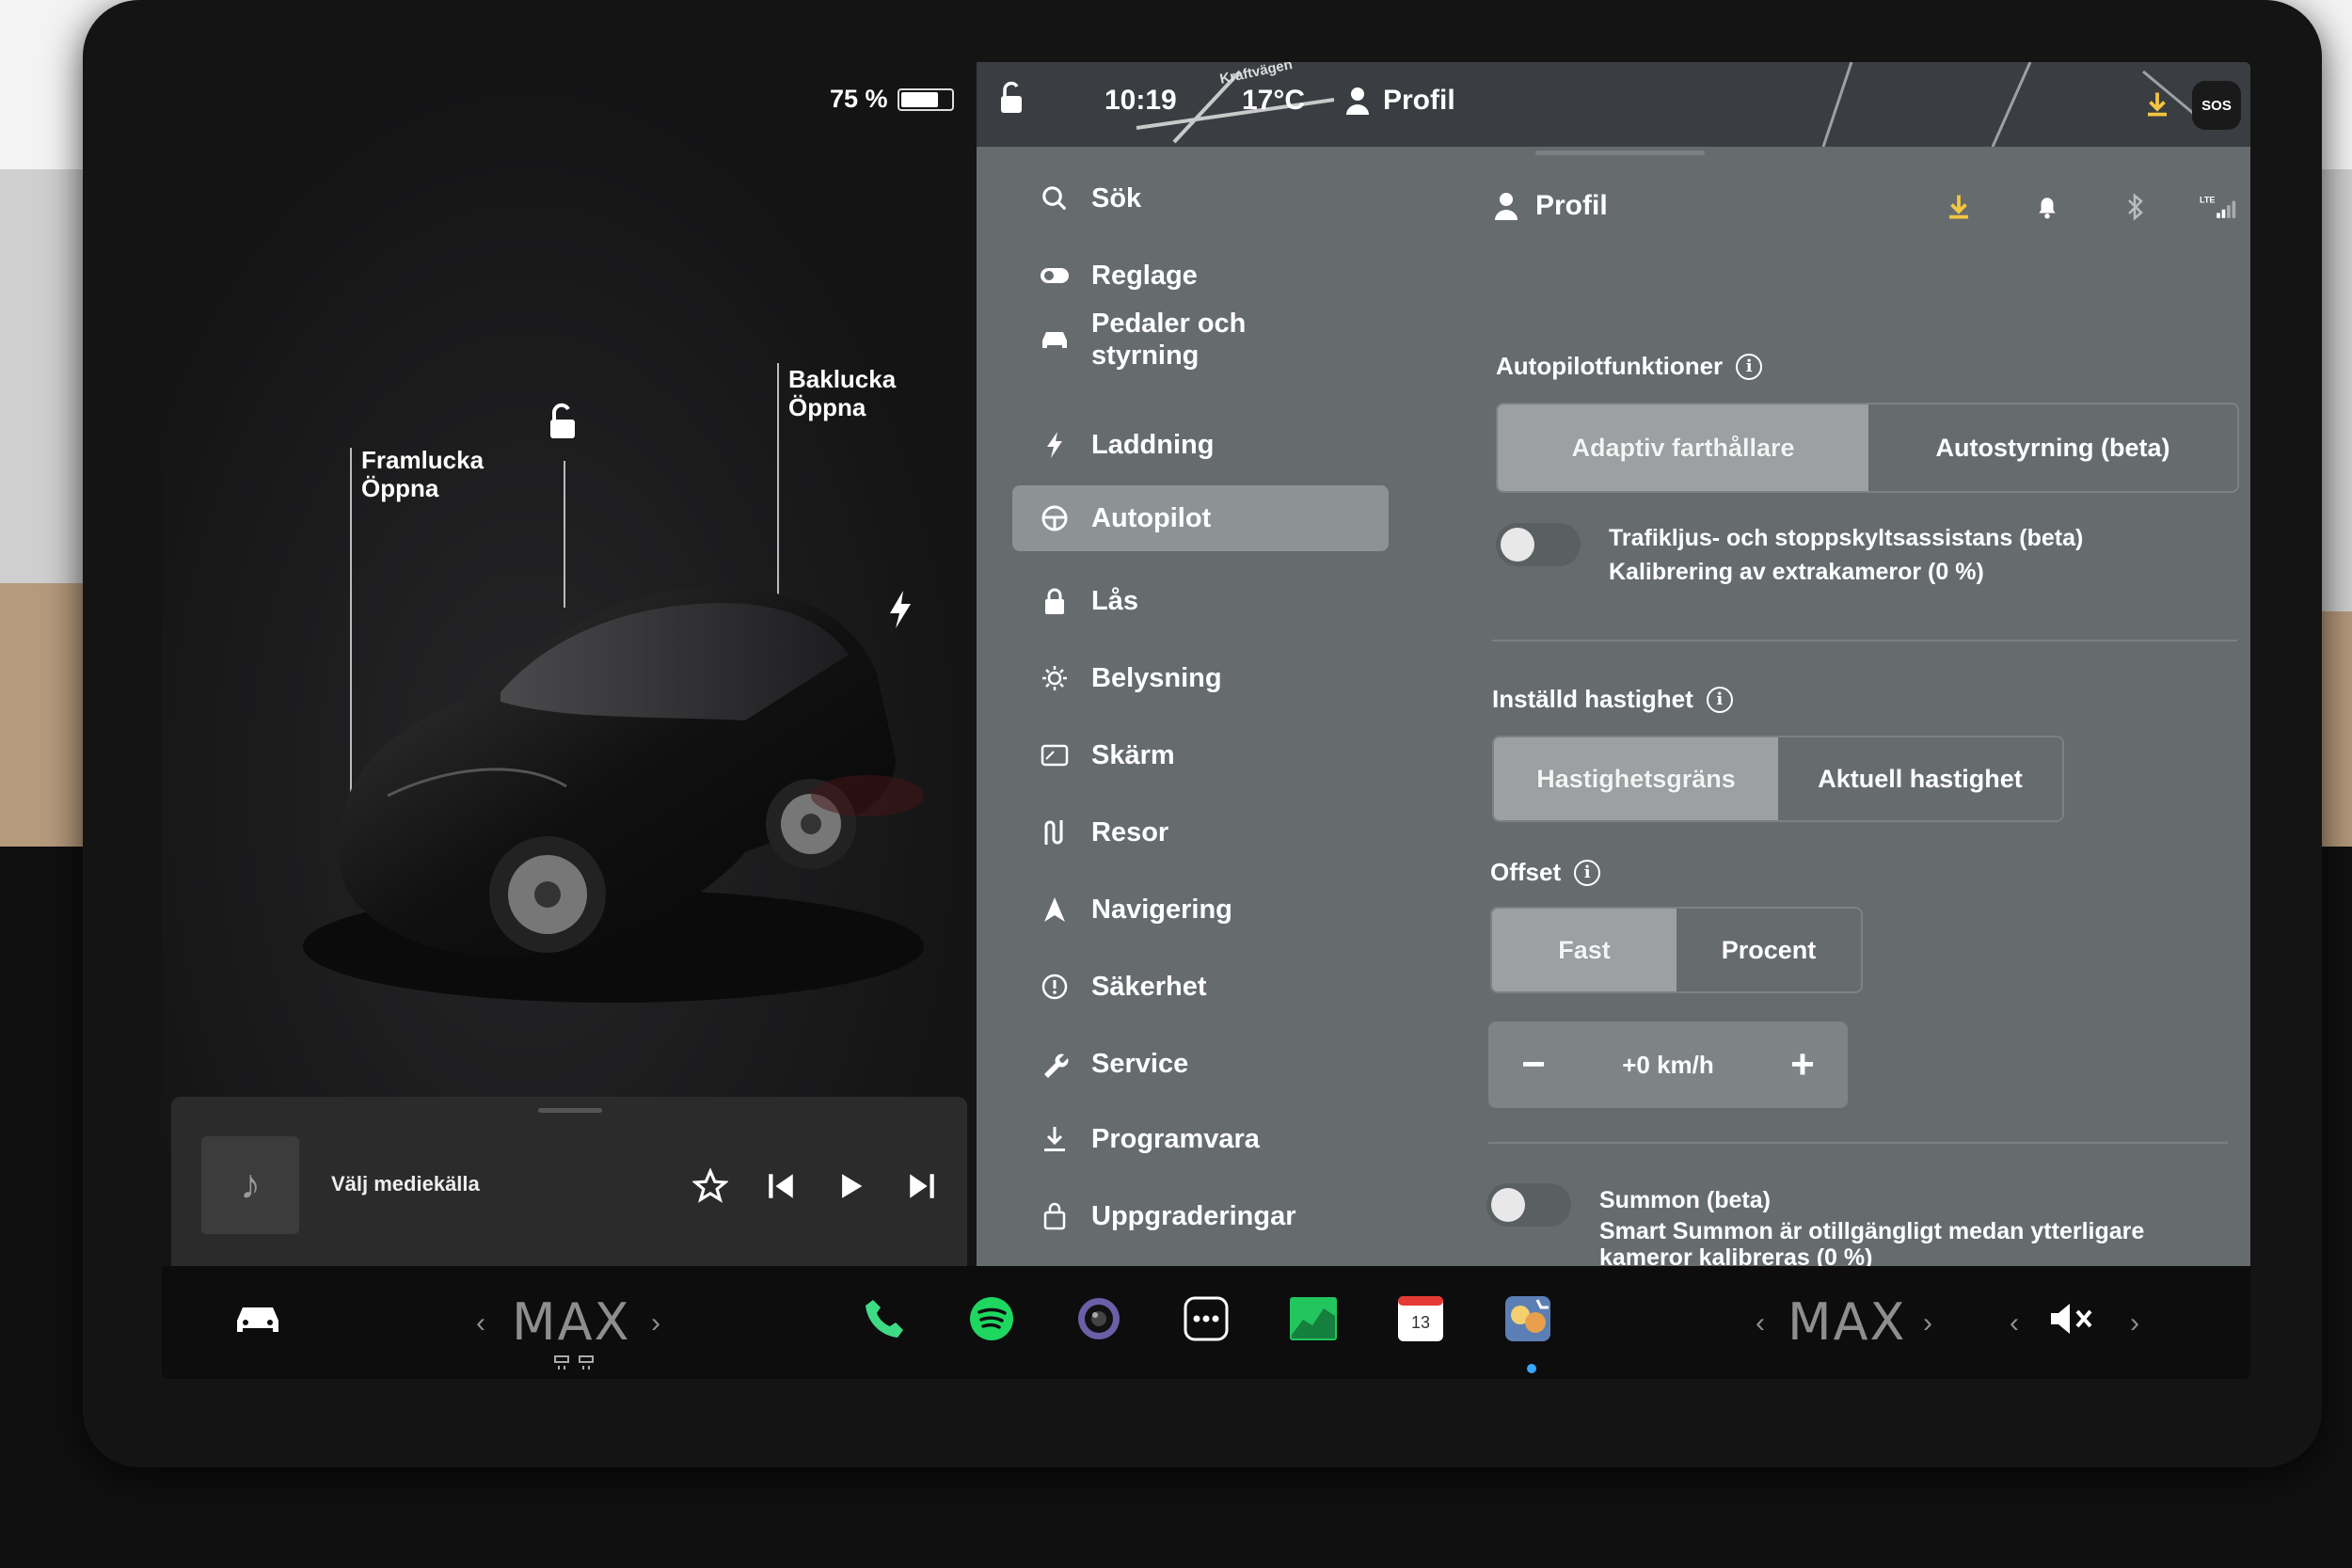 This screenshot has height=1568, width=2352. I want to click on autopilot-mode-selector: Adaptiv farthållare Autostyrning (beta), so click(1867, 448).